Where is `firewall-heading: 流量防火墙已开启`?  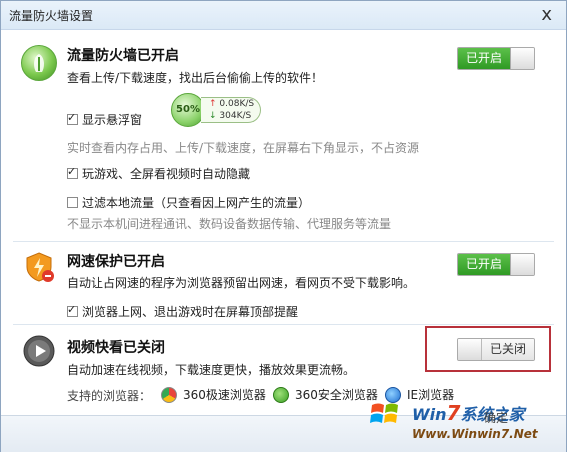
firewall-heading: 流量防火墙已开启 is located at coordinates (123, 56).